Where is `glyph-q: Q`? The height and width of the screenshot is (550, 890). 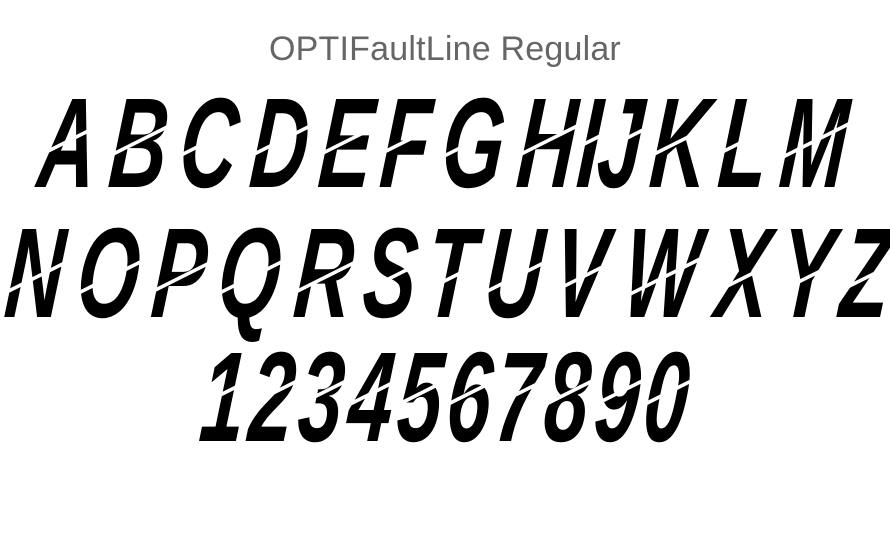 glyph-q: Q is located at coordinates (250, 273).